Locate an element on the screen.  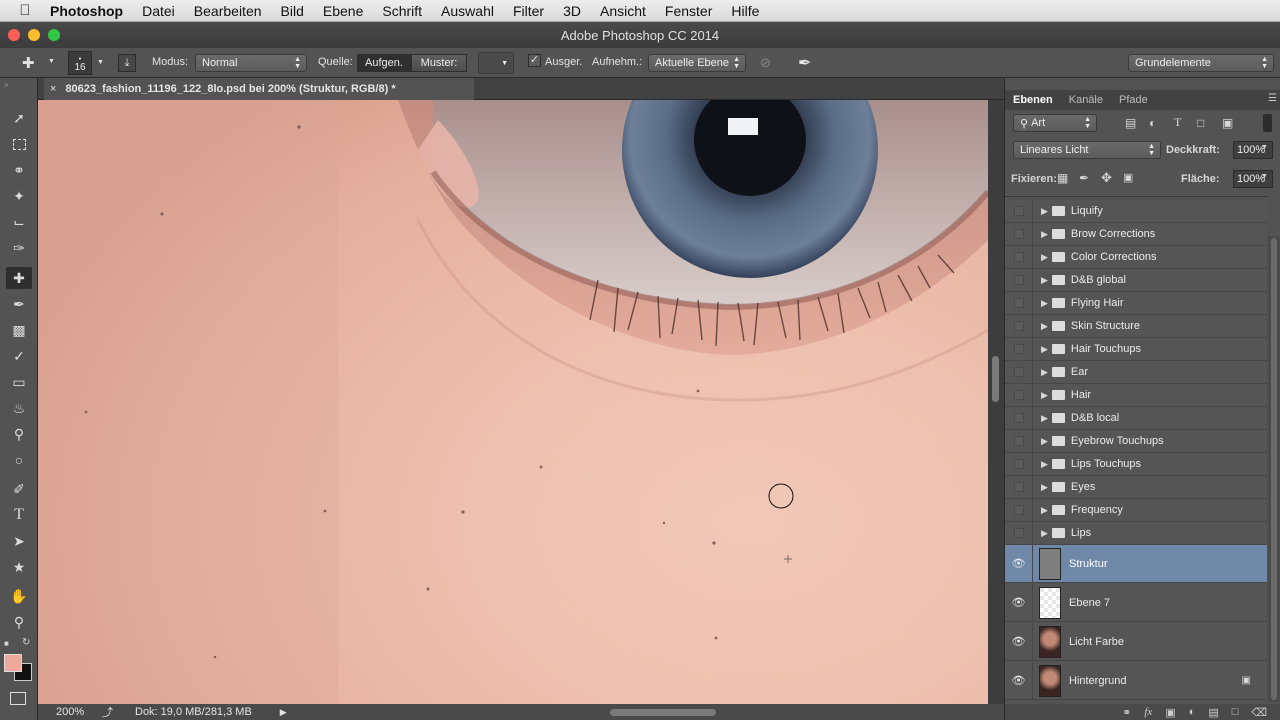
canvas-vertical-scrollbar is located at coordinates (996, 402).